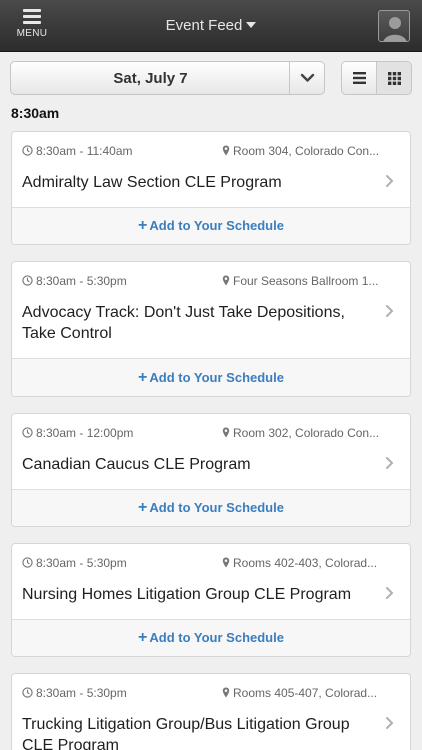 The height and width of the screenshot is (750, 422). I want to click on user-silhouette-icon, so click(395, 29).